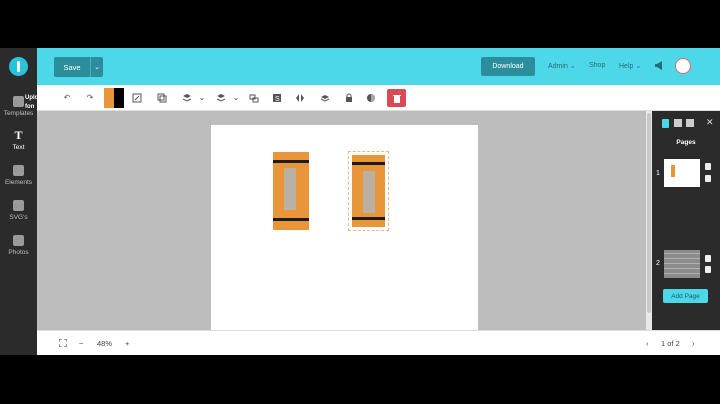  I want to click on shop-link: Shop, so click(597, 65).